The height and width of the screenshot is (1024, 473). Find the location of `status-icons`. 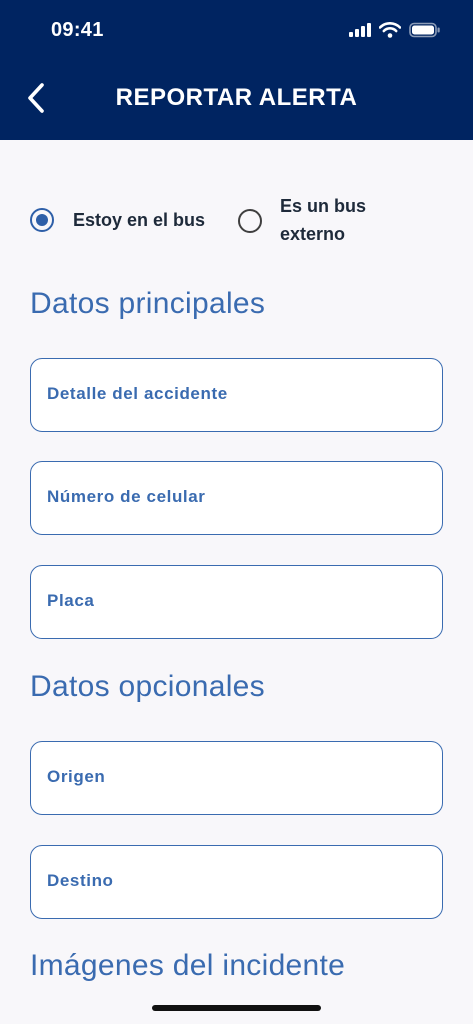

status-icons is located at coordinates (395, 30).